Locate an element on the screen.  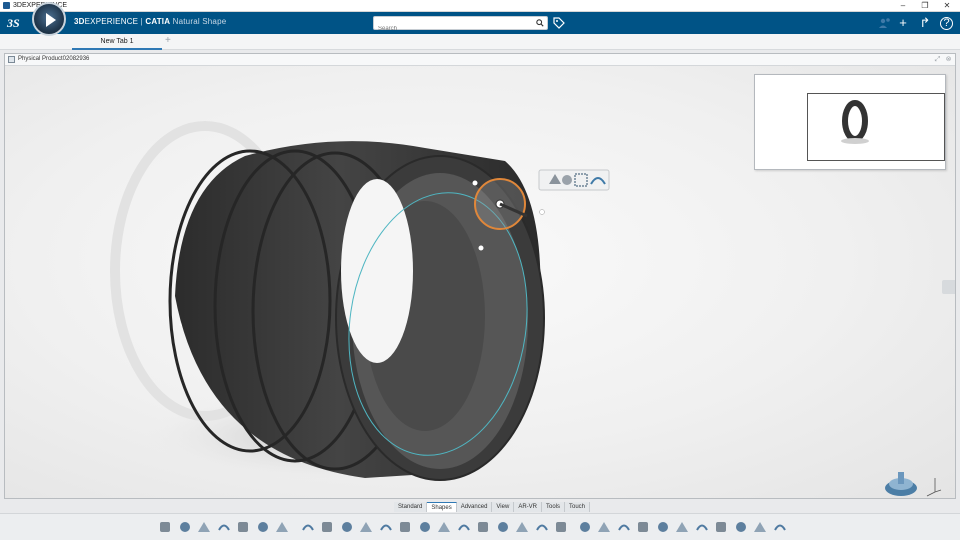
brand-app: CATIA is located at coordinates (158, 21).